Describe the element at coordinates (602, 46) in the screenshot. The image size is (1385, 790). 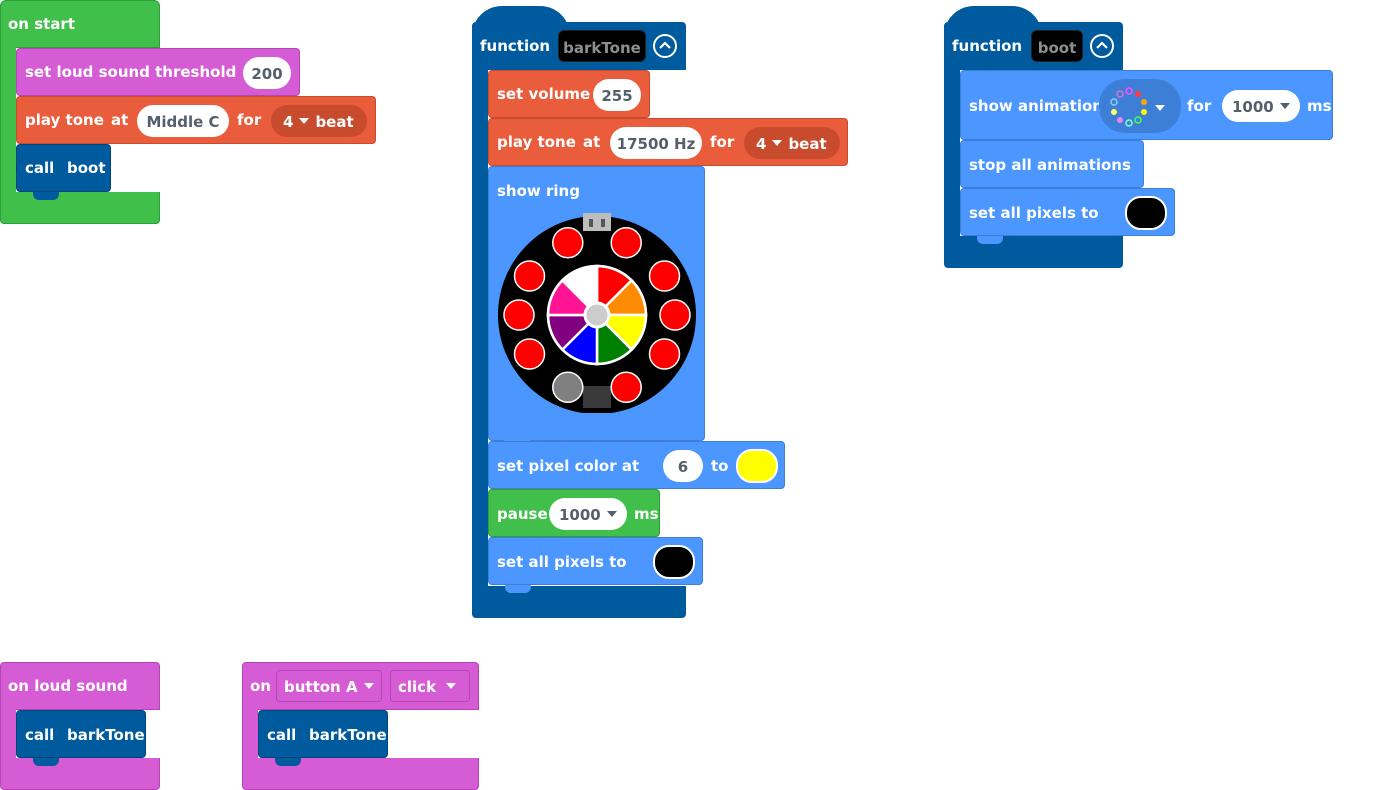
I see `function-name-field: barkTone` at that location.